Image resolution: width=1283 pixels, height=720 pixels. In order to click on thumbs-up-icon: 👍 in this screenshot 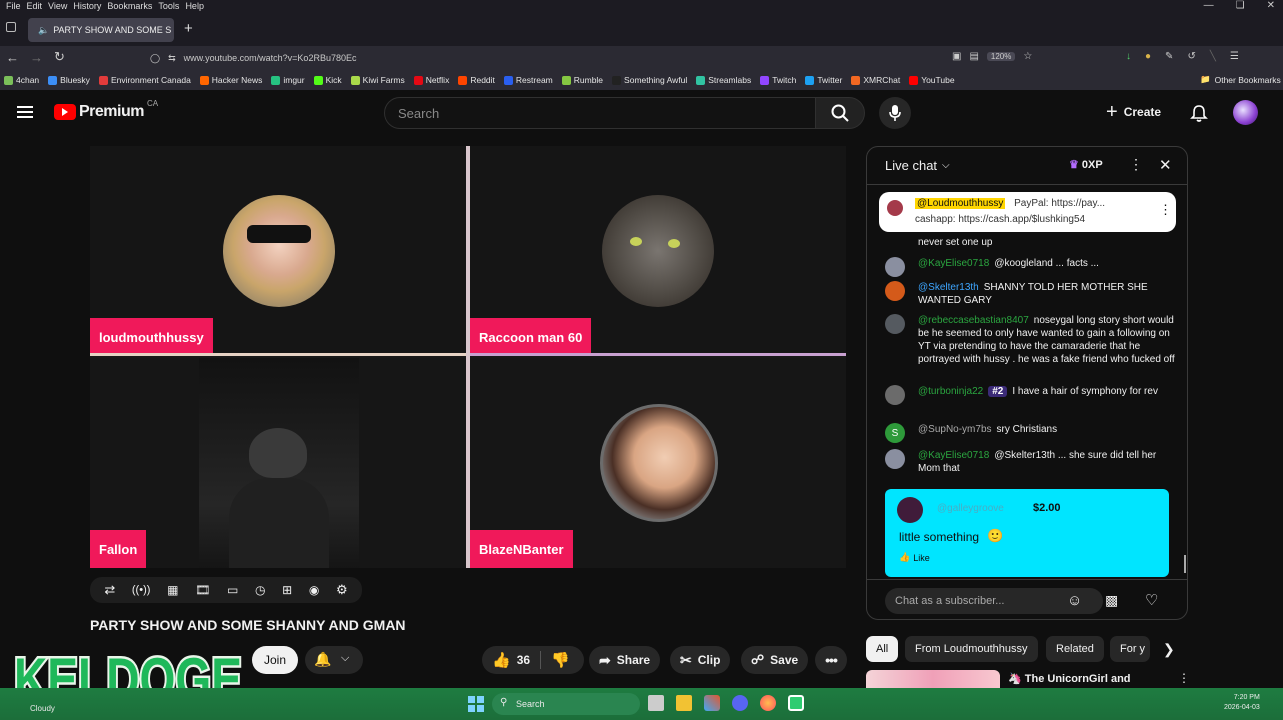, I will do `click(501, 660)`.